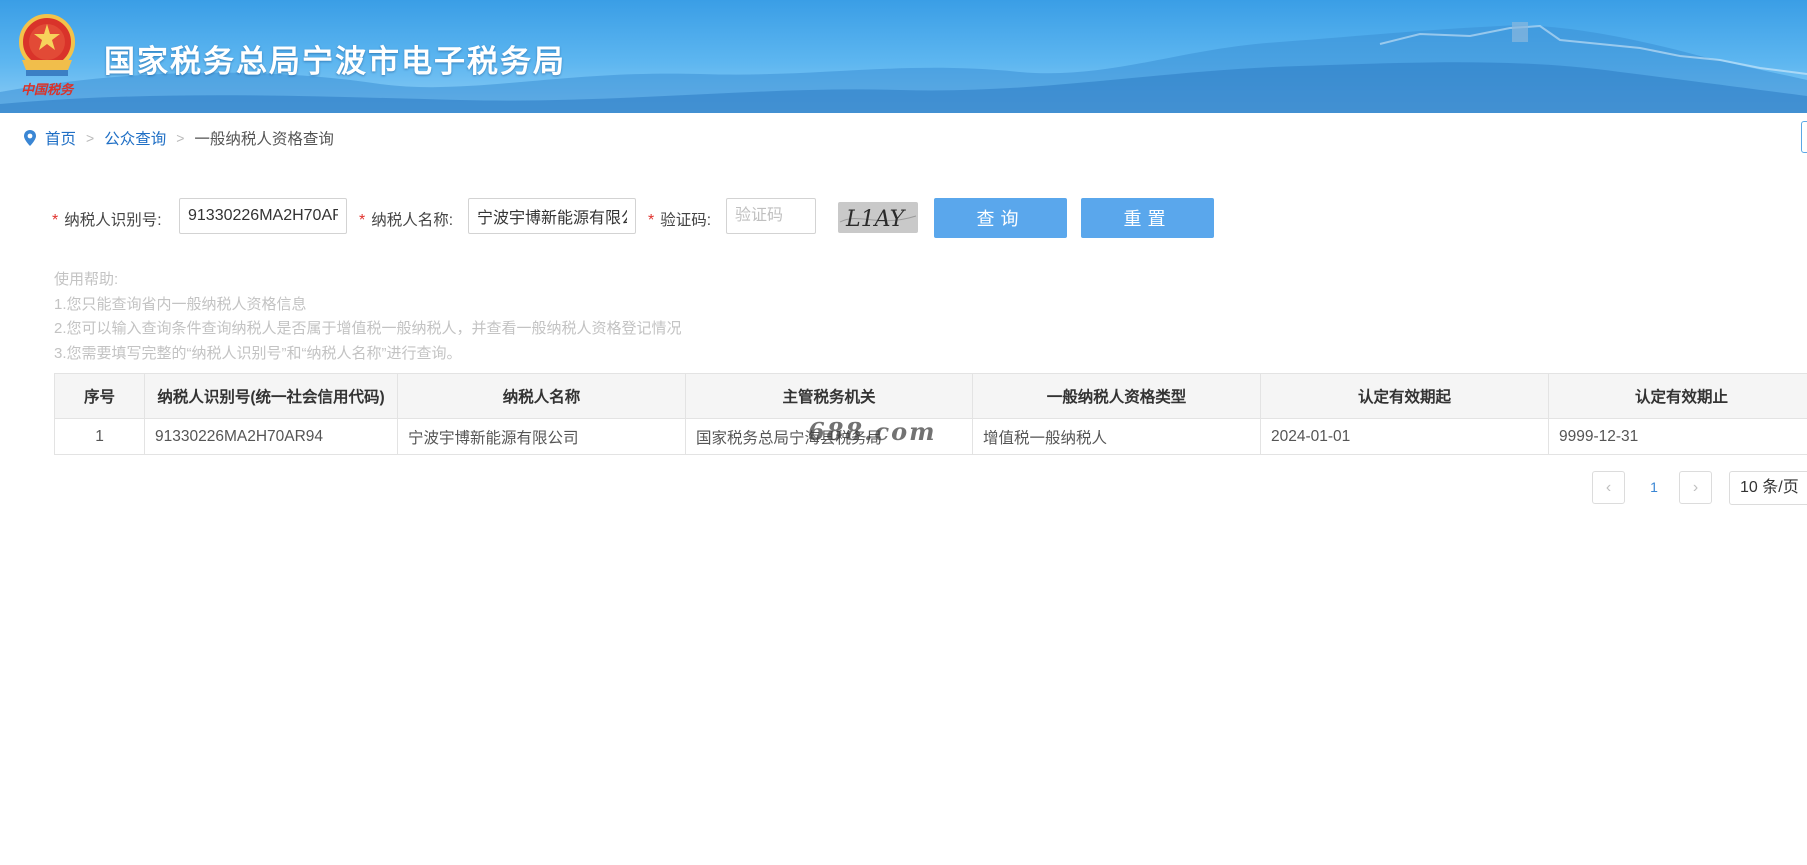 The height and width of the screenshot is (865, 1807). I want to click on cell-taxpayer-name: 宁波宇博新能源有限公司, so click(541, 436).